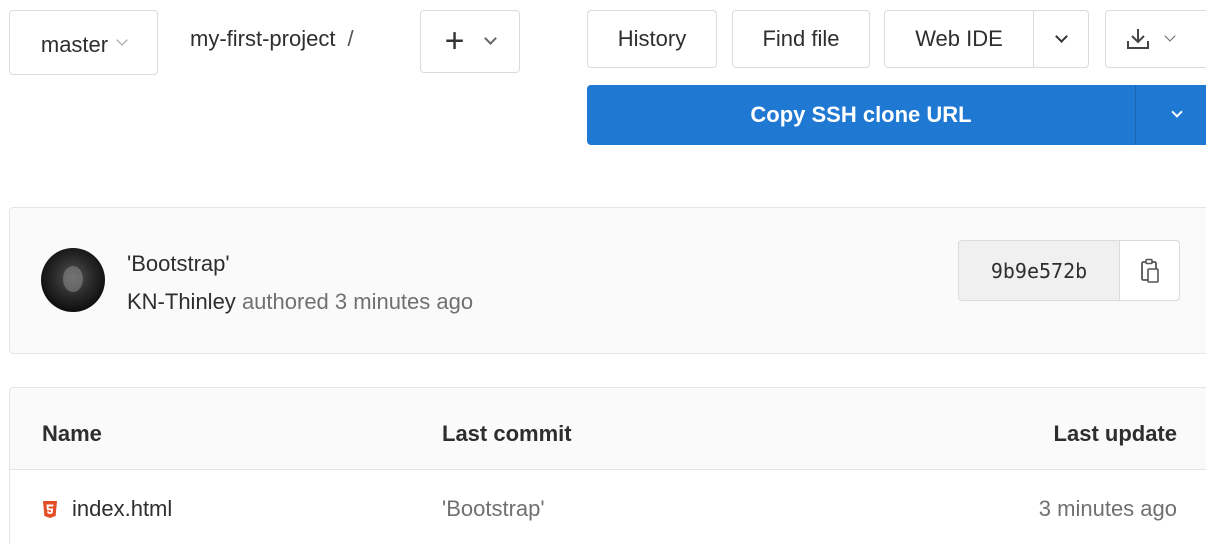 The height and width of the screenshot is (544, 1206). Describe the element at coordinates (507, 433) in the screenshot. I see `column-header-last-commit: Last commit` at that location.